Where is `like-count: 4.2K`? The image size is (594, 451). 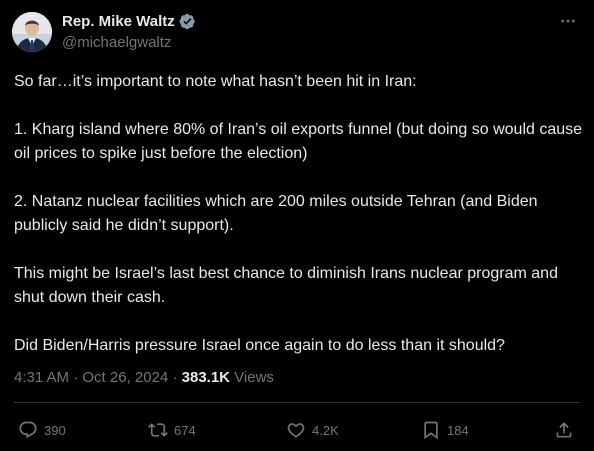 like-count: 4.2K is located at coordinates (325, 430).